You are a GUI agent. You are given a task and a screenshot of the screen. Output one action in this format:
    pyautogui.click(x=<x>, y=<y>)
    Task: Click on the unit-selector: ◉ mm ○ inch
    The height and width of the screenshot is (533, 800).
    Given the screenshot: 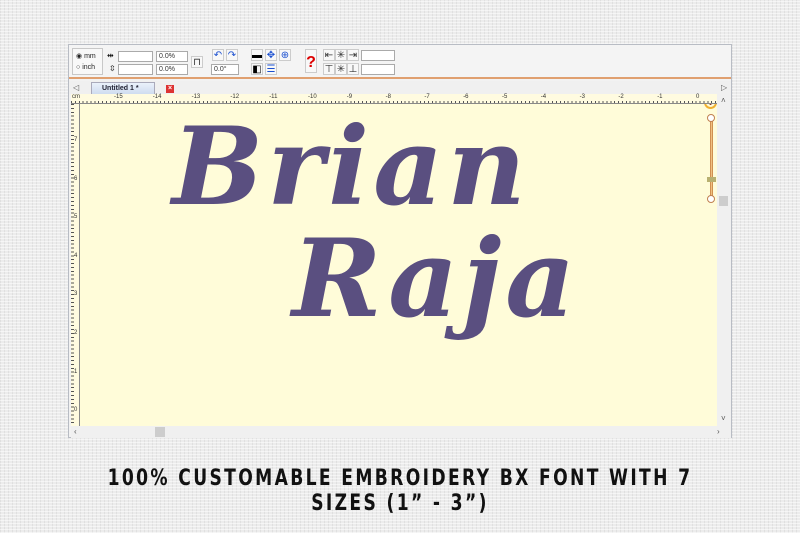 What is the action you would take?
    pyautogui.click(x=87, y=61)
    